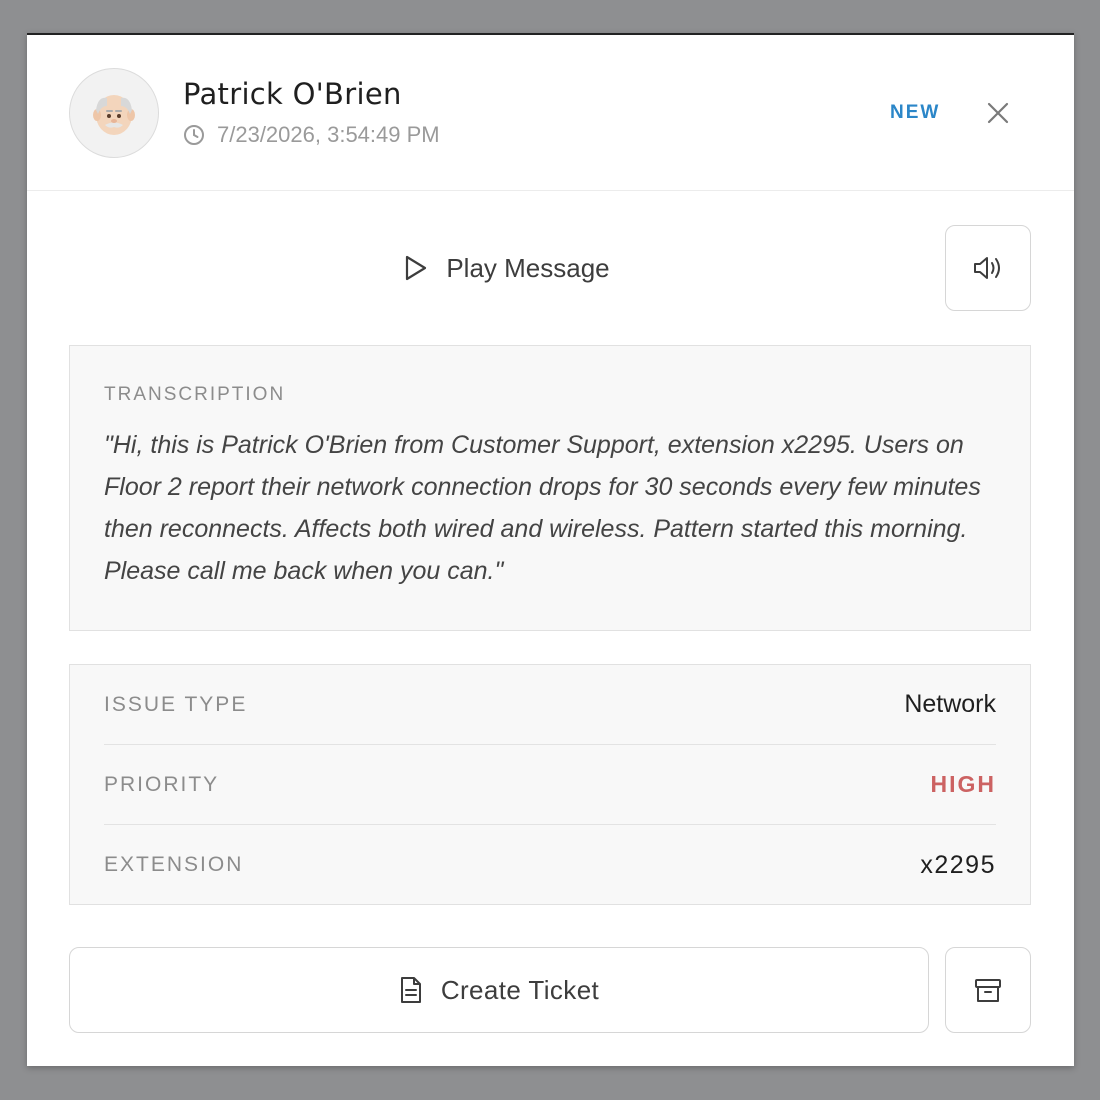  I want to click on detail-value: x2295, so click(958, 864).